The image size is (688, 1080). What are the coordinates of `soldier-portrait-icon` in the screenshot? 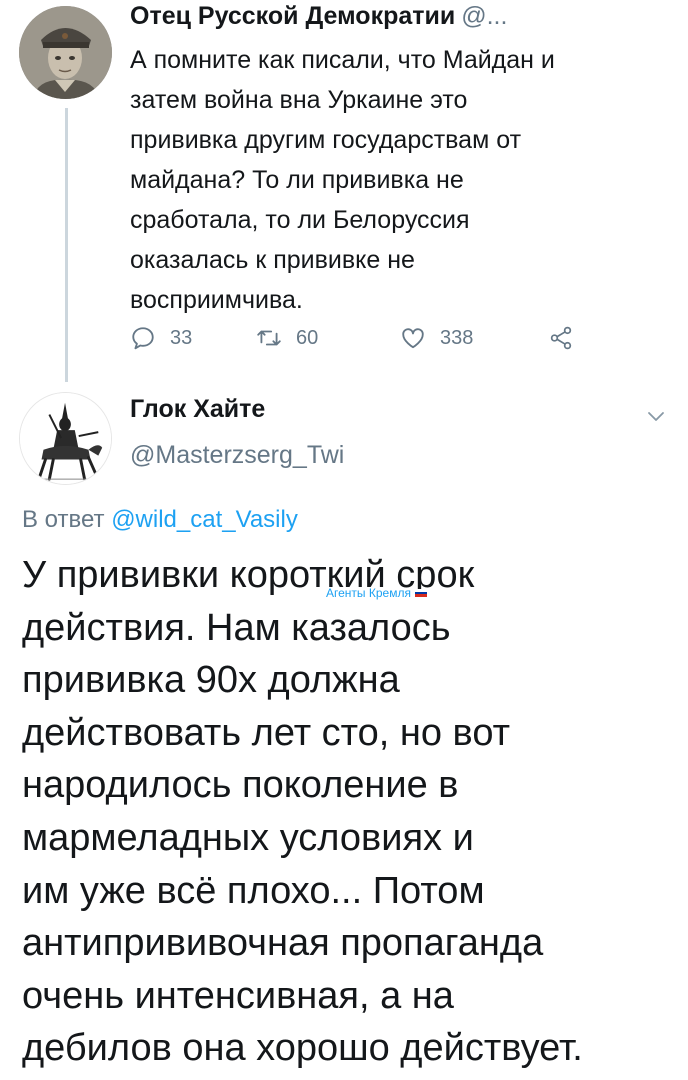 It's located at (65, 52).